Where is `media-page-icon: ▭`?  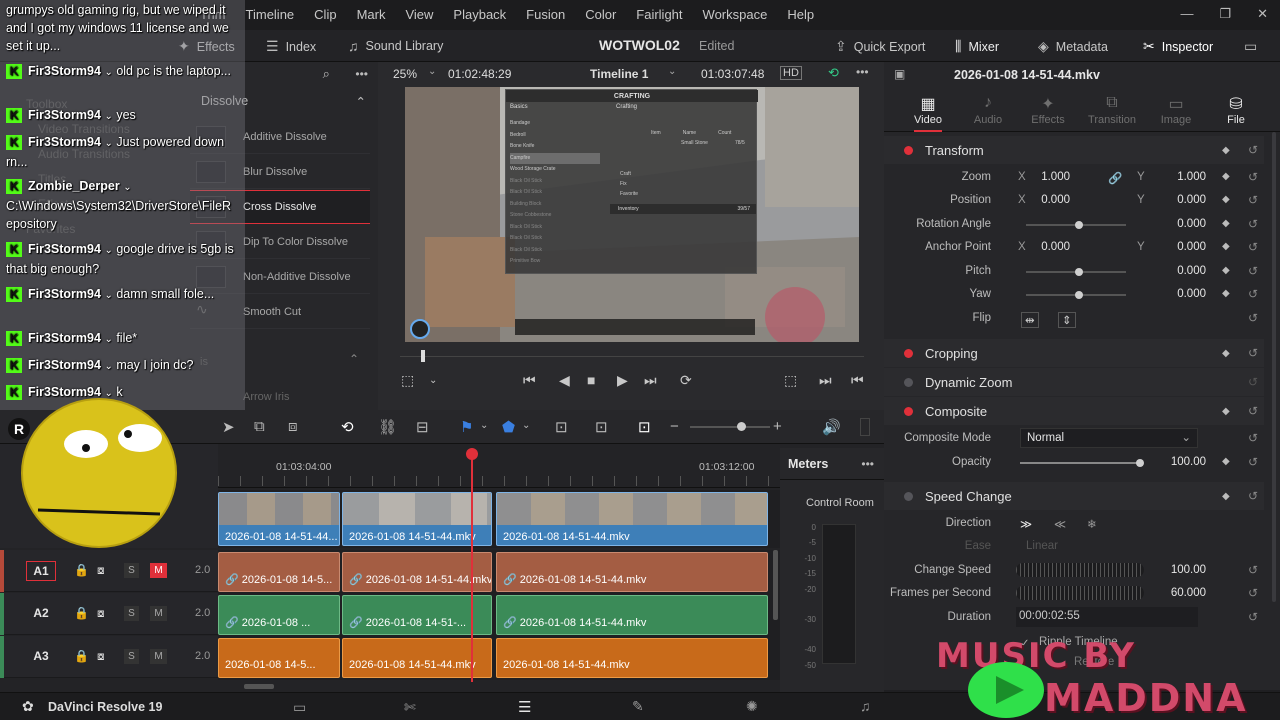
media-page-icon: ▭ is located at coordinates (299, 707).